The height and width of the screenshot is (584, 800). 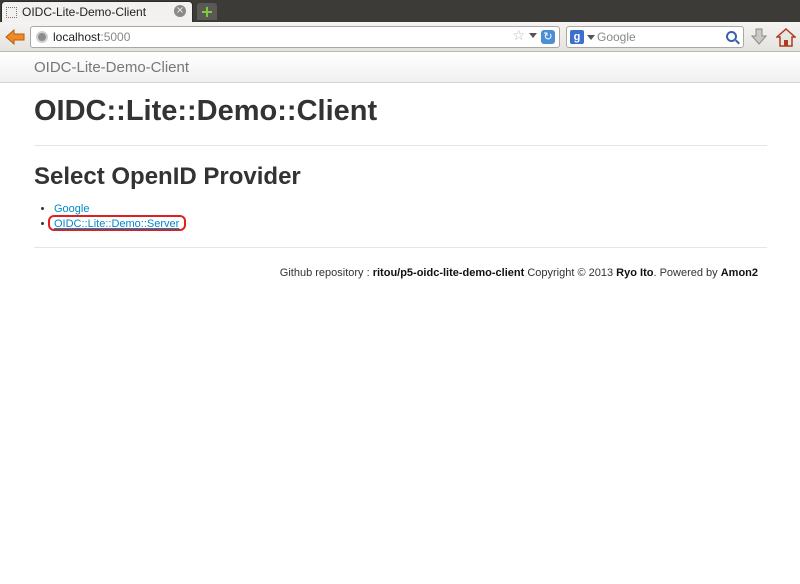 I want to click on provider-link-google: Google, so click(x=71, y=209).